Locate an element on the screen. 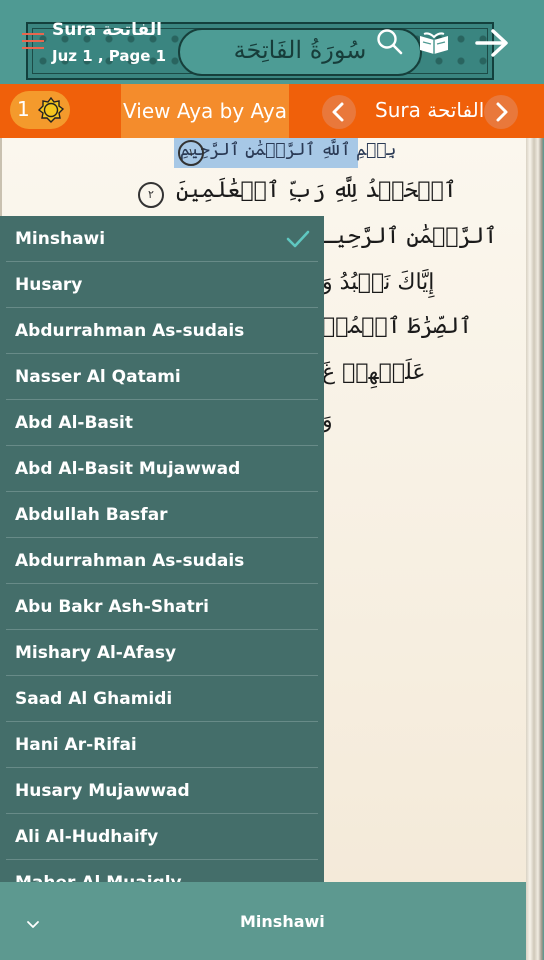 The width and height of the screenshot is (544, 960). chevron-down-icon is located at coordinates (33, 924).